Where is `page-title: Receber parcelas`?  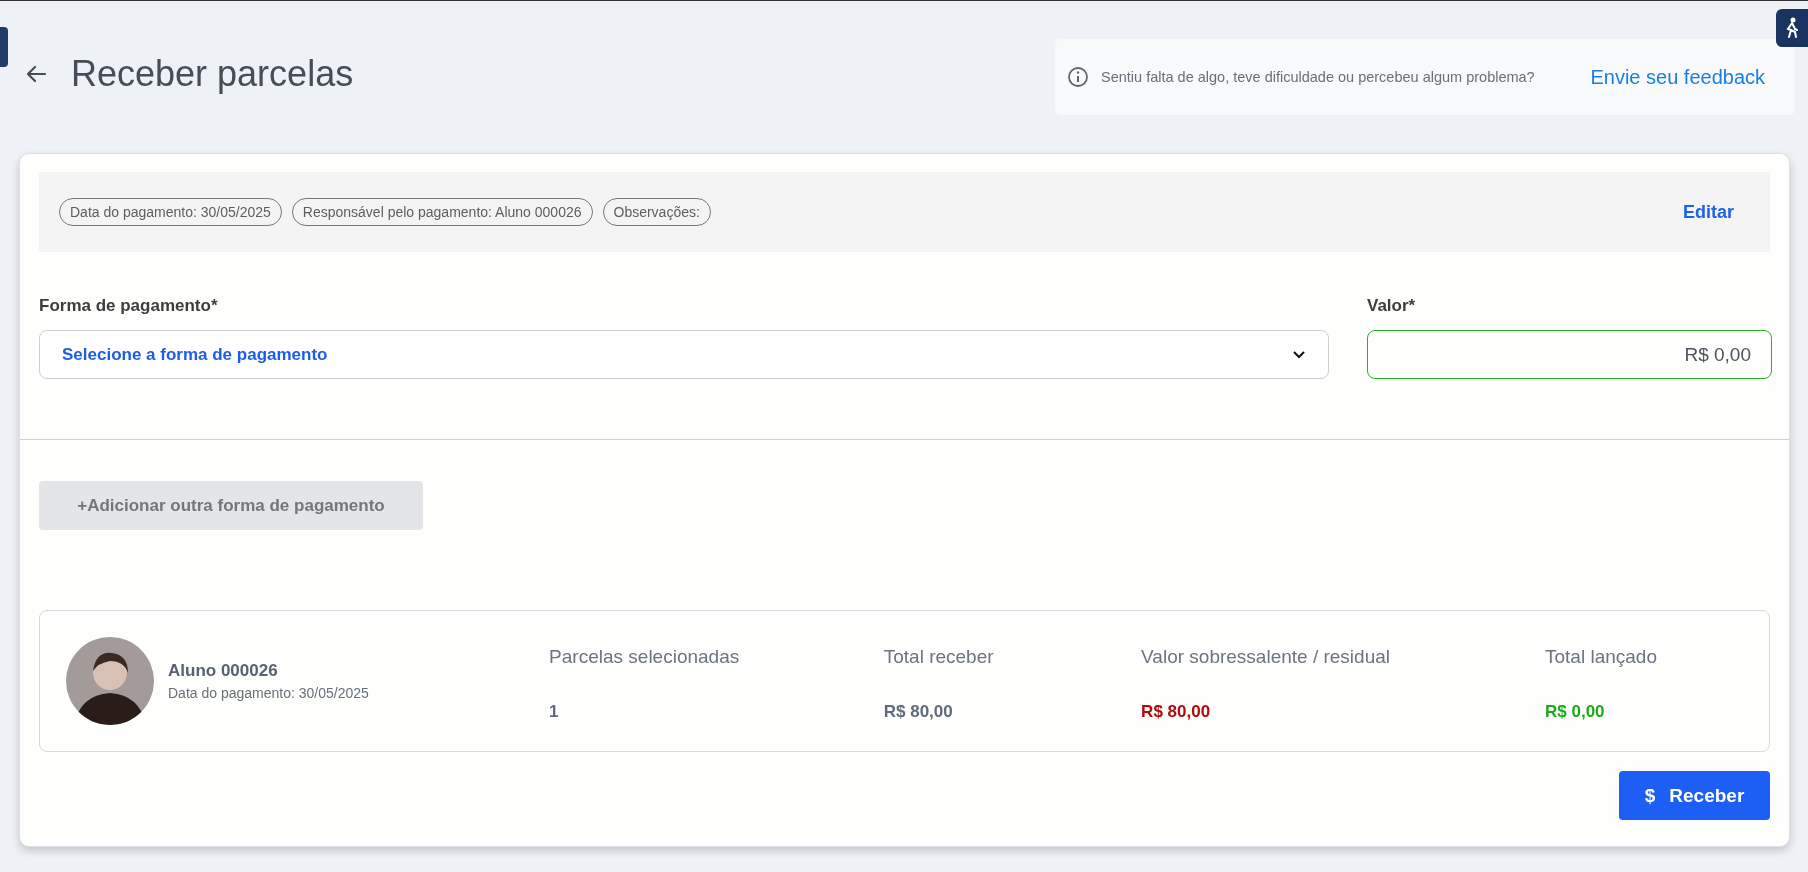 page-title: Receber parcelas is located at coordinates (212, 74).